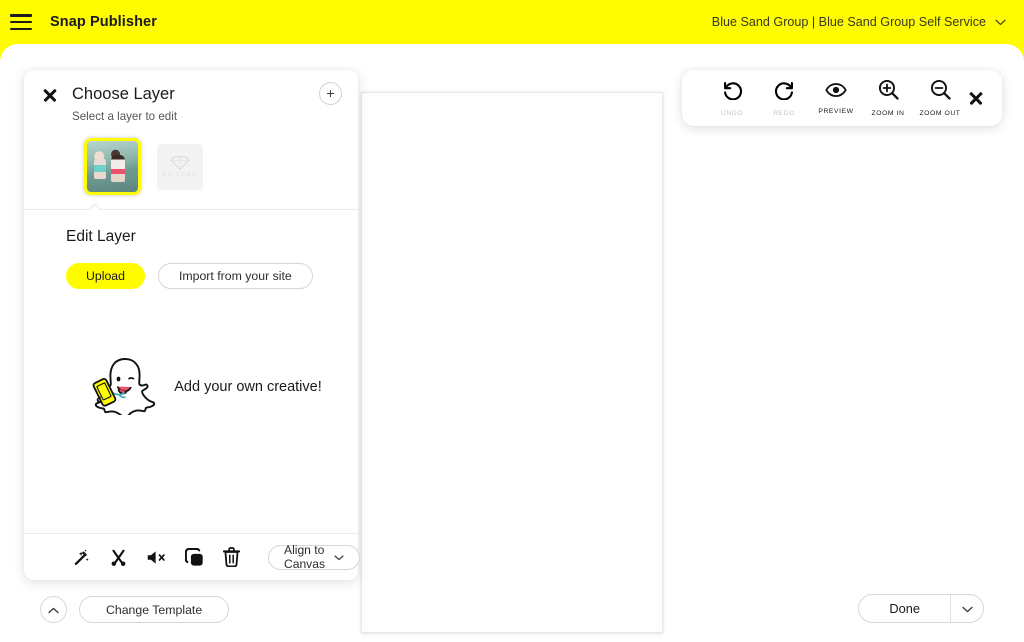  What do you see at coordinates (105, 276) in the screenshot?
I see `upload-button: Upload` at bounding box center [105, 276].